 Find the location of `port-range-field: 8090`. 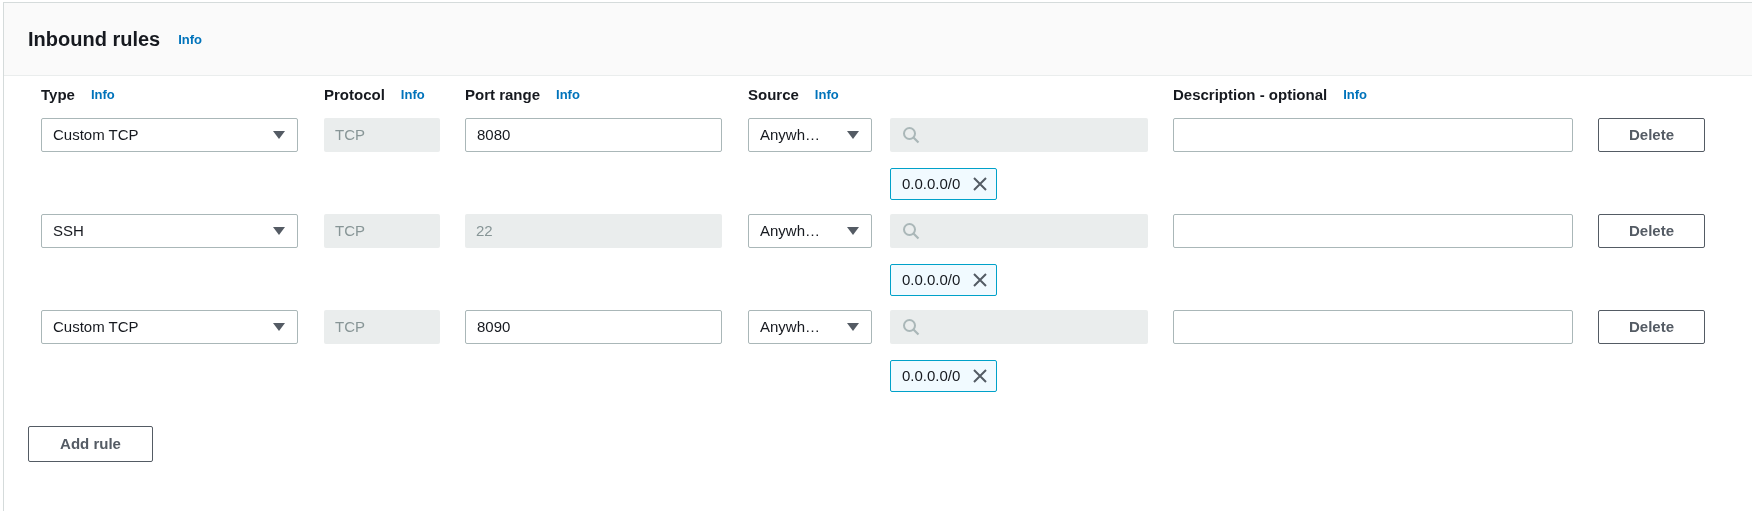

port-range-field: 8090 is located at coordinates (593, 327).